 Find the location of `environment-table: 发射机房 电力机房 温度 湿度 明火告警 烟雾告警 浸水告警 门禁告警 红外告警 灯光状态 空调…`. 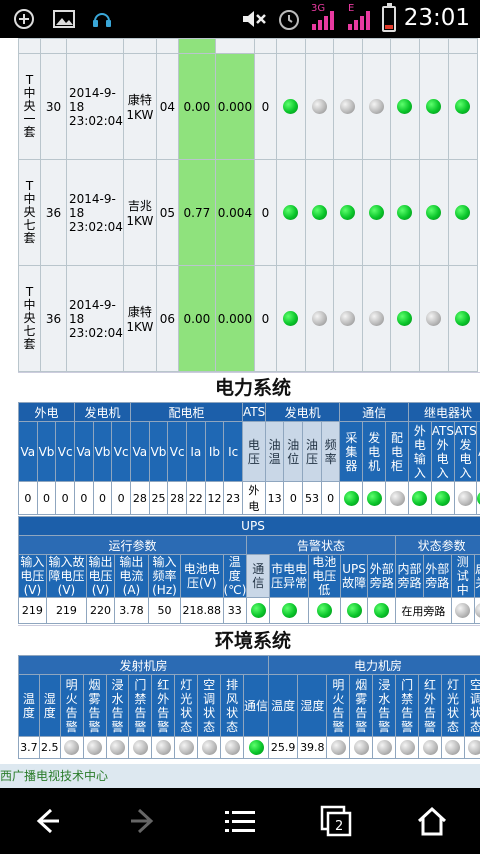

environment-table: 发射机房 电力机房 温度 湿度 明火告警 烟雾告警 浸水告警 门禁告警 红外告警 灯光状态 空调… is located at coordinates (248, 707).